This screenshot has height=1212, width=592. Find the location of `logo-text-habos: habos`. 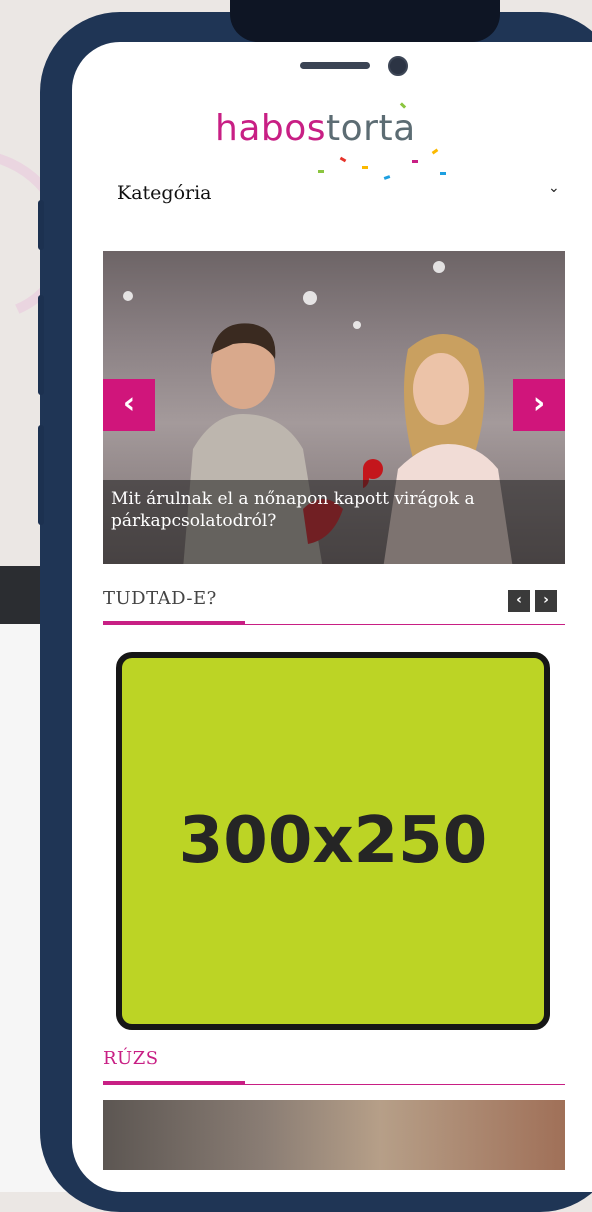

logo-text-habos: habos is located at coordinates (271, 128).